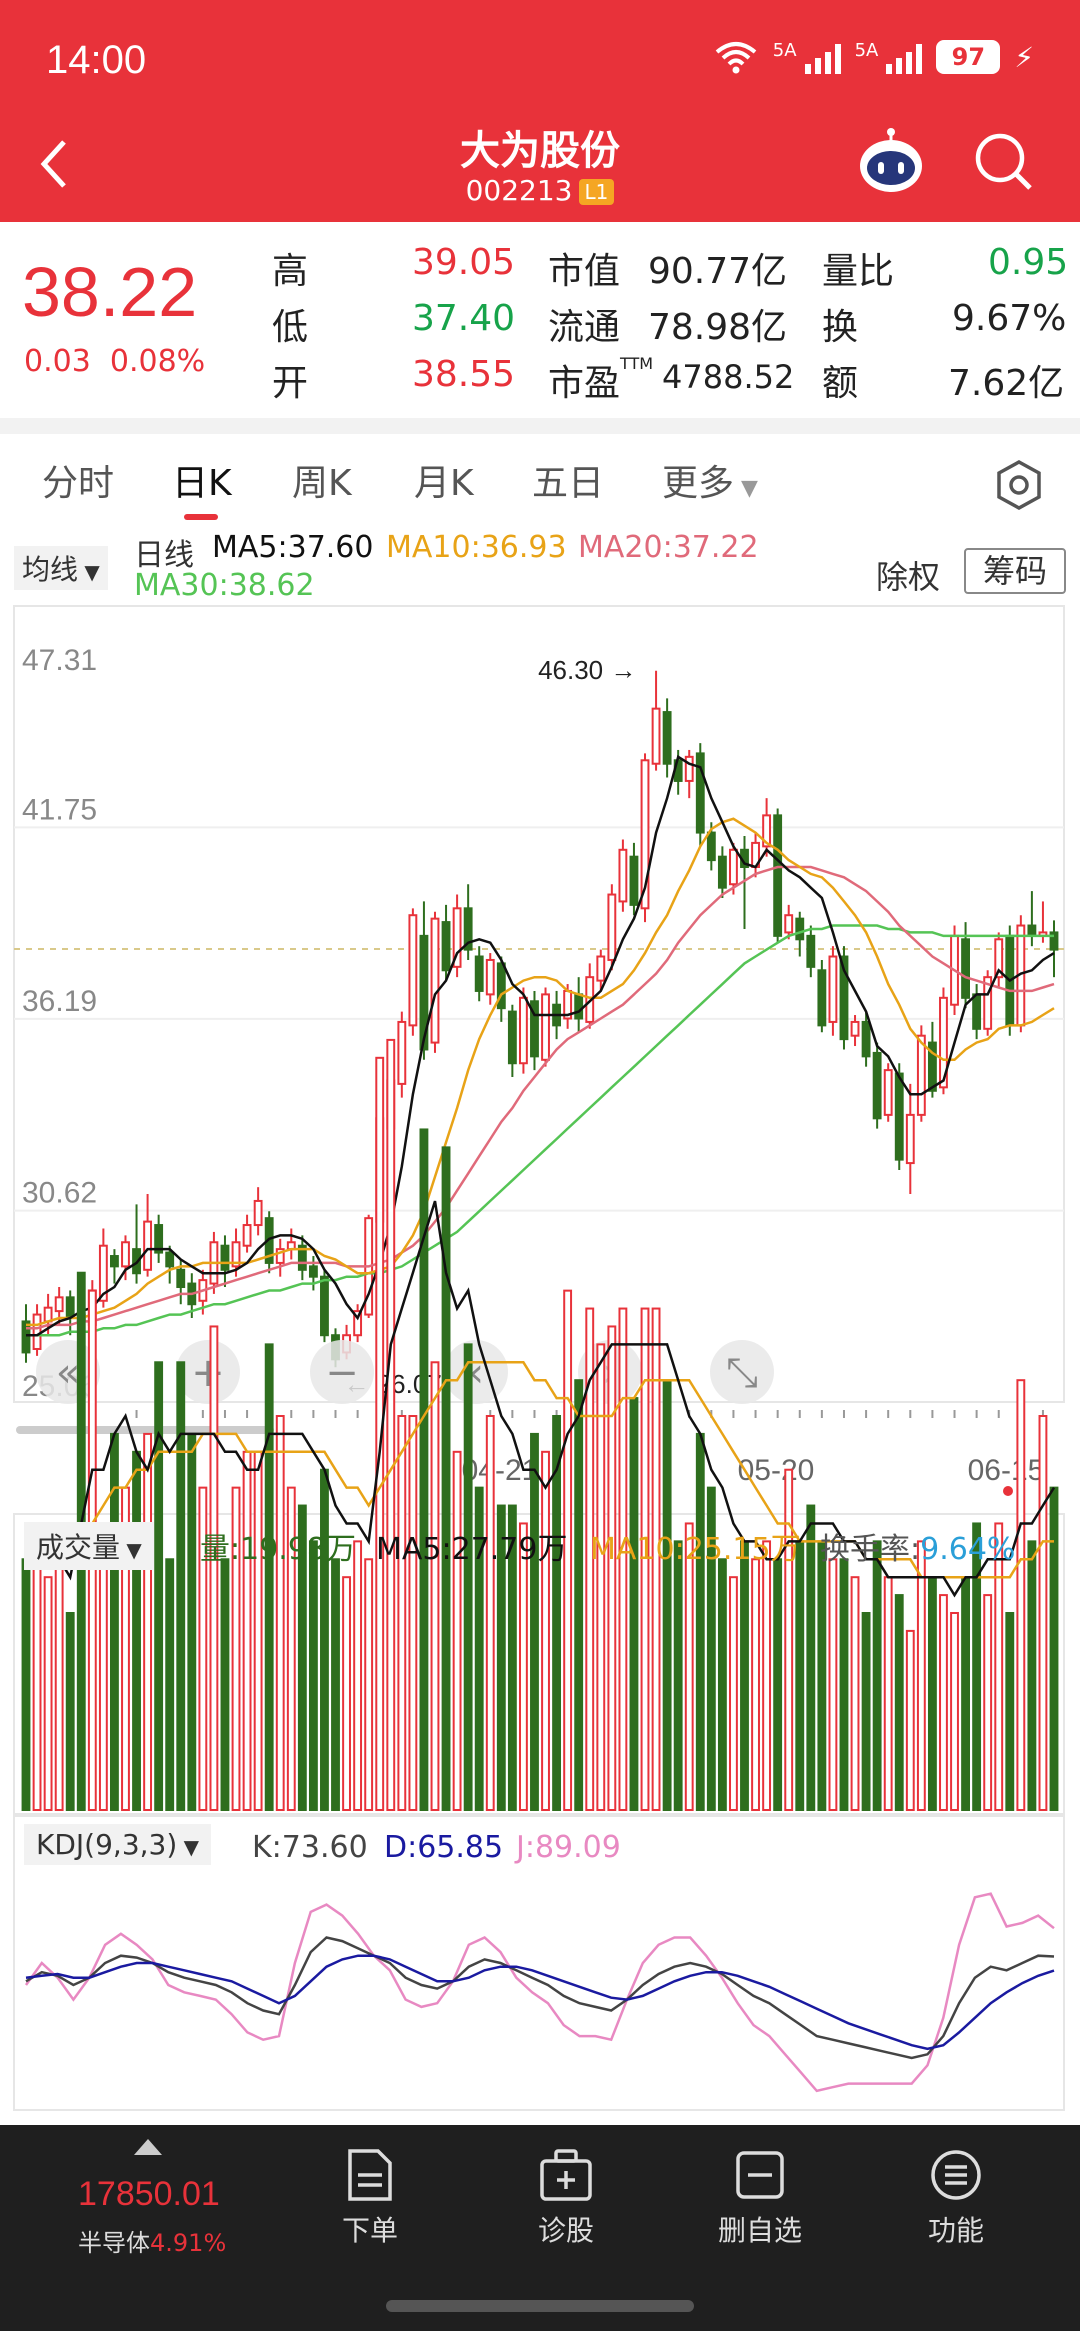 The width and height of the screenshot is (1080, 2331). Describe the element at coordinates (68, 1373) in the screenshot. I see `scroll-left-glyph: «` at that location.